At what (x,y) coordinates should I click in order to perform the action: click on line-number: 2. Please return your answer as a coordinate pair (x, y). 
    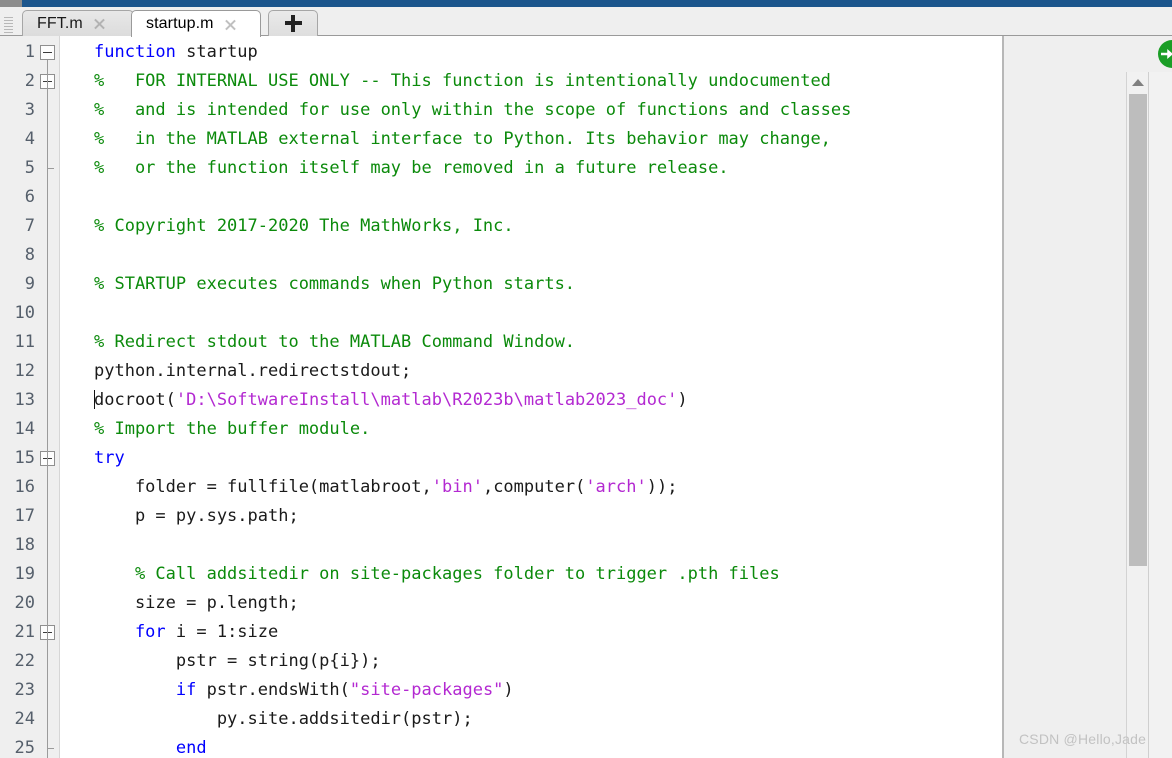
    Looking at the image, I should click on (29, 81).